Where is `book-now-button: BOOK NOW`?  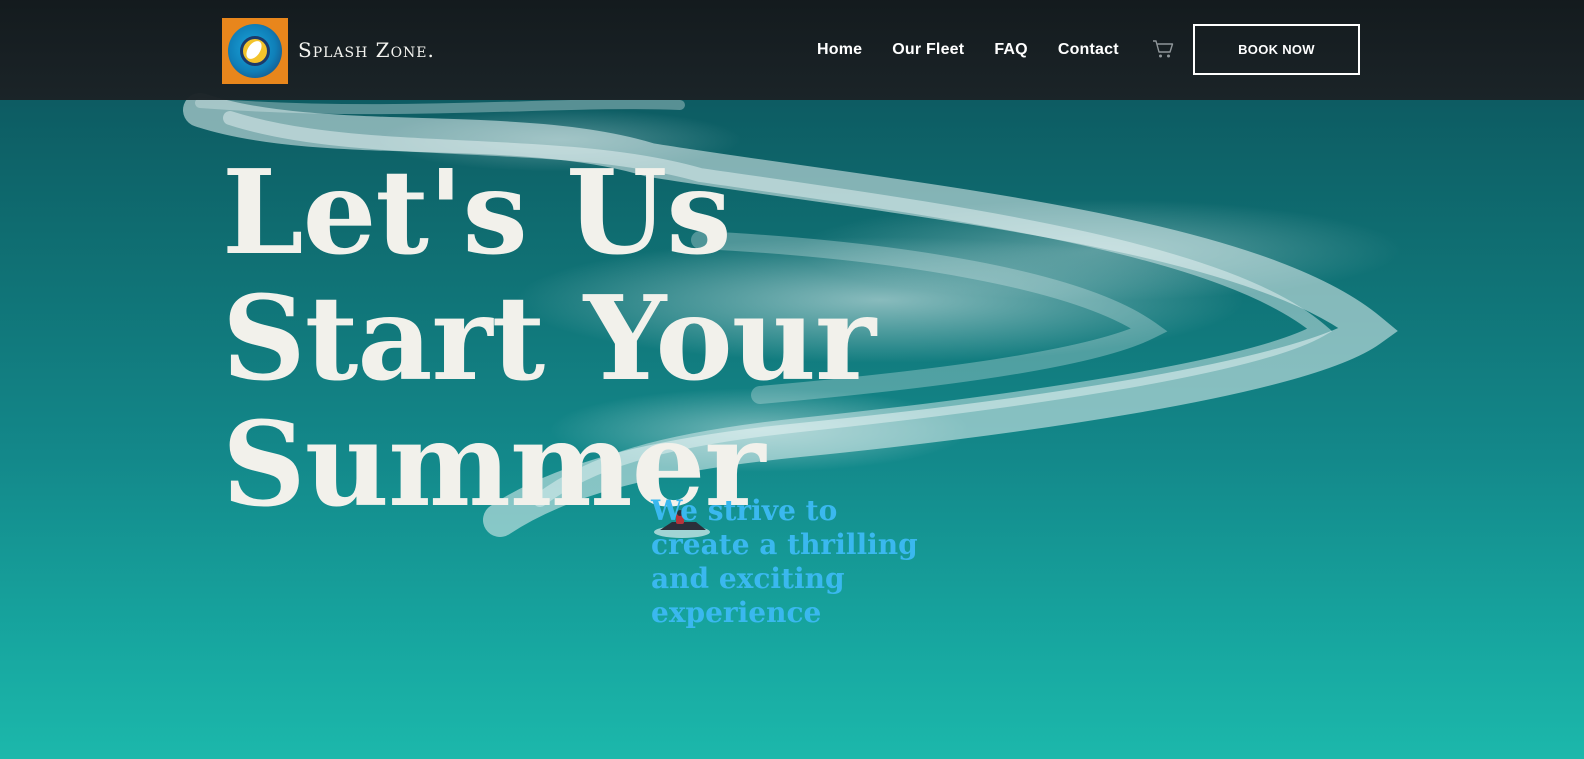 book-now-button: BOOK NOW is located at coordinates (1276, 49).